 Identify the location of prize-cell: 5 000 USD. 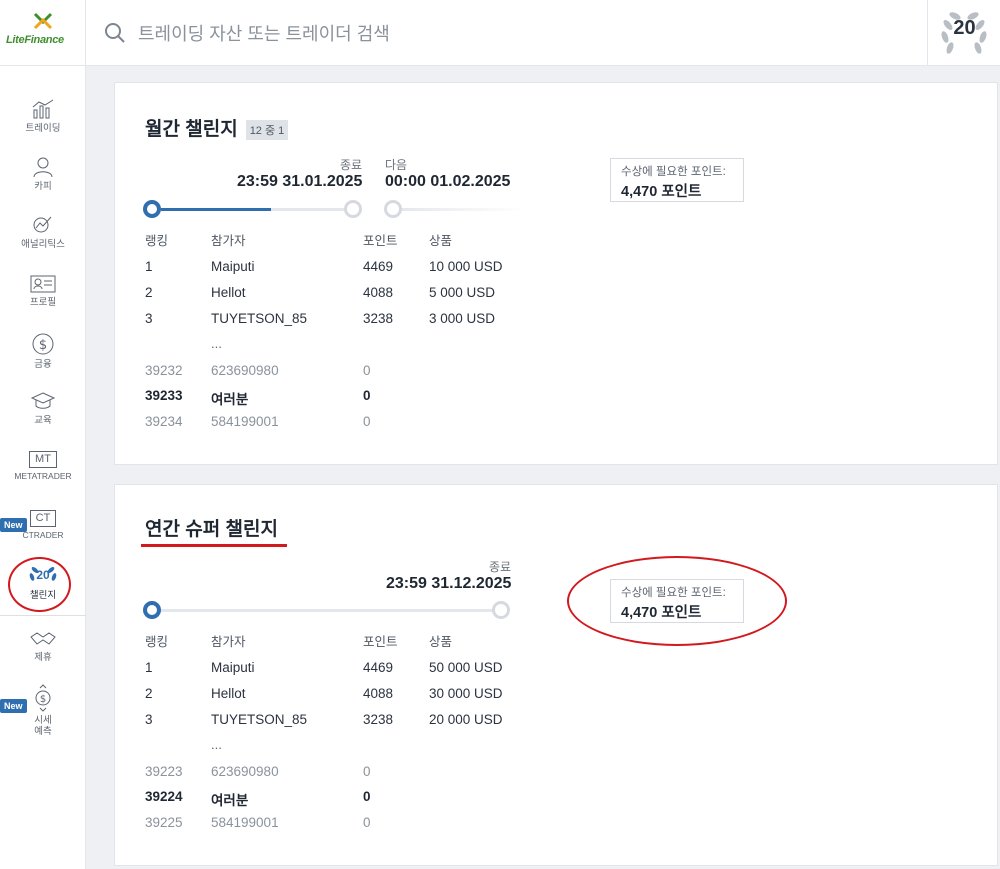
(462, 292).